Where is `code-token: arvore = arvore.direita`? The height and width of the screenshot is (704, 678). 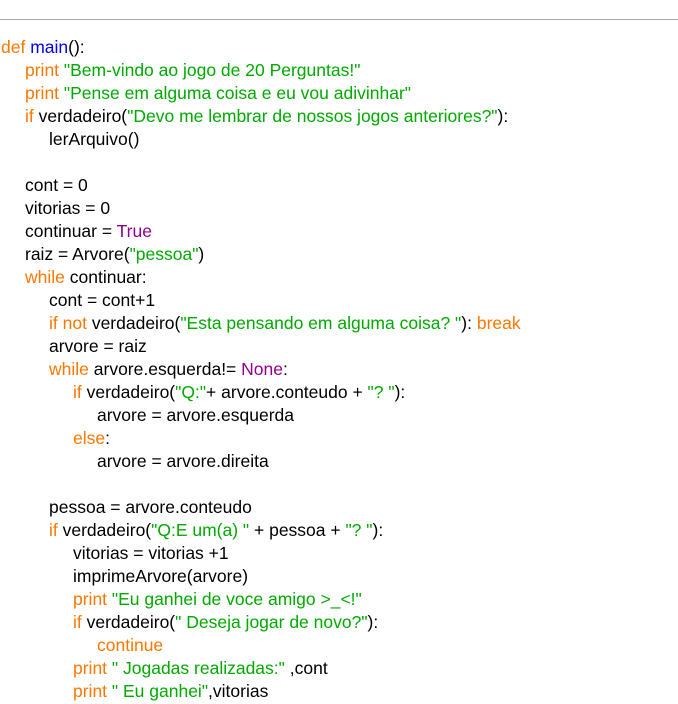 code-token: arvore = arvore.direita is located at coordinates (183, 461).